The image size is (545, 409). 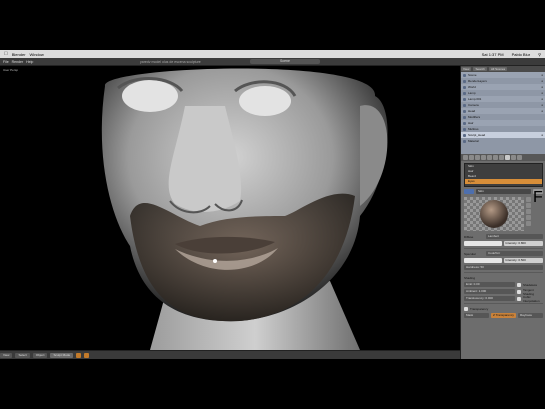 What do you see at coordinates (503, 315) in the screenshot?
I see `ztransp-button: Z Transparency` at bounding box center [503, 315].